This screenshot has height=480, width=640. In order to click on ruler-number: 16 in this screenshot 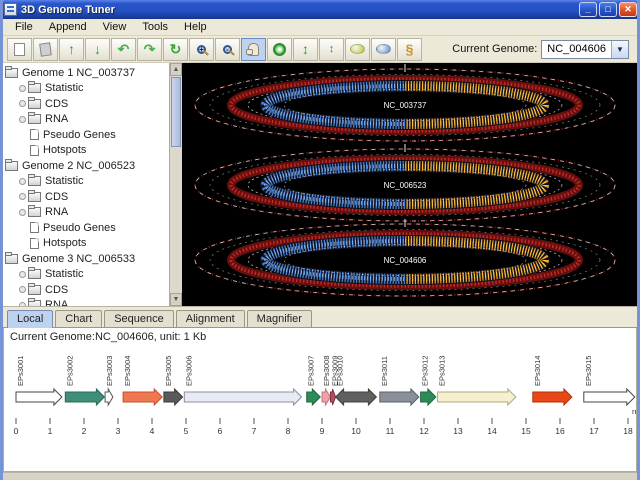, I will do `click(560, 431)`.